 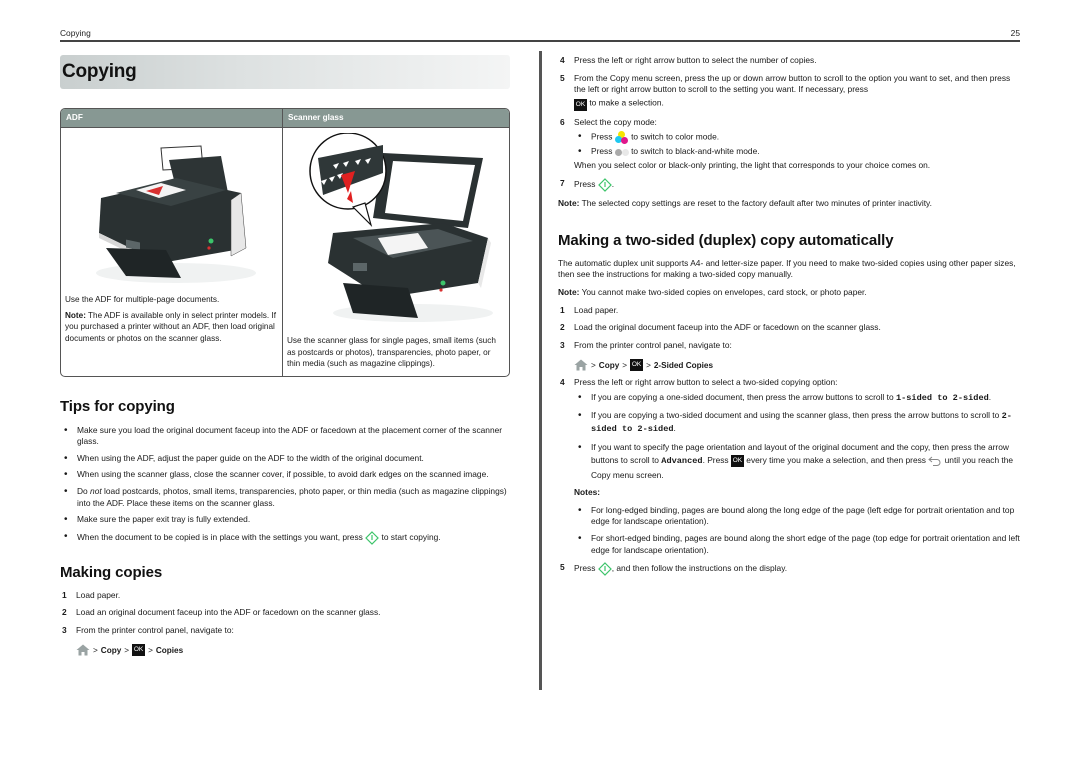 What do you see at coordinates (540, 370) in the screenshot?
I see `column-divider` at bounding box center [540, 370].